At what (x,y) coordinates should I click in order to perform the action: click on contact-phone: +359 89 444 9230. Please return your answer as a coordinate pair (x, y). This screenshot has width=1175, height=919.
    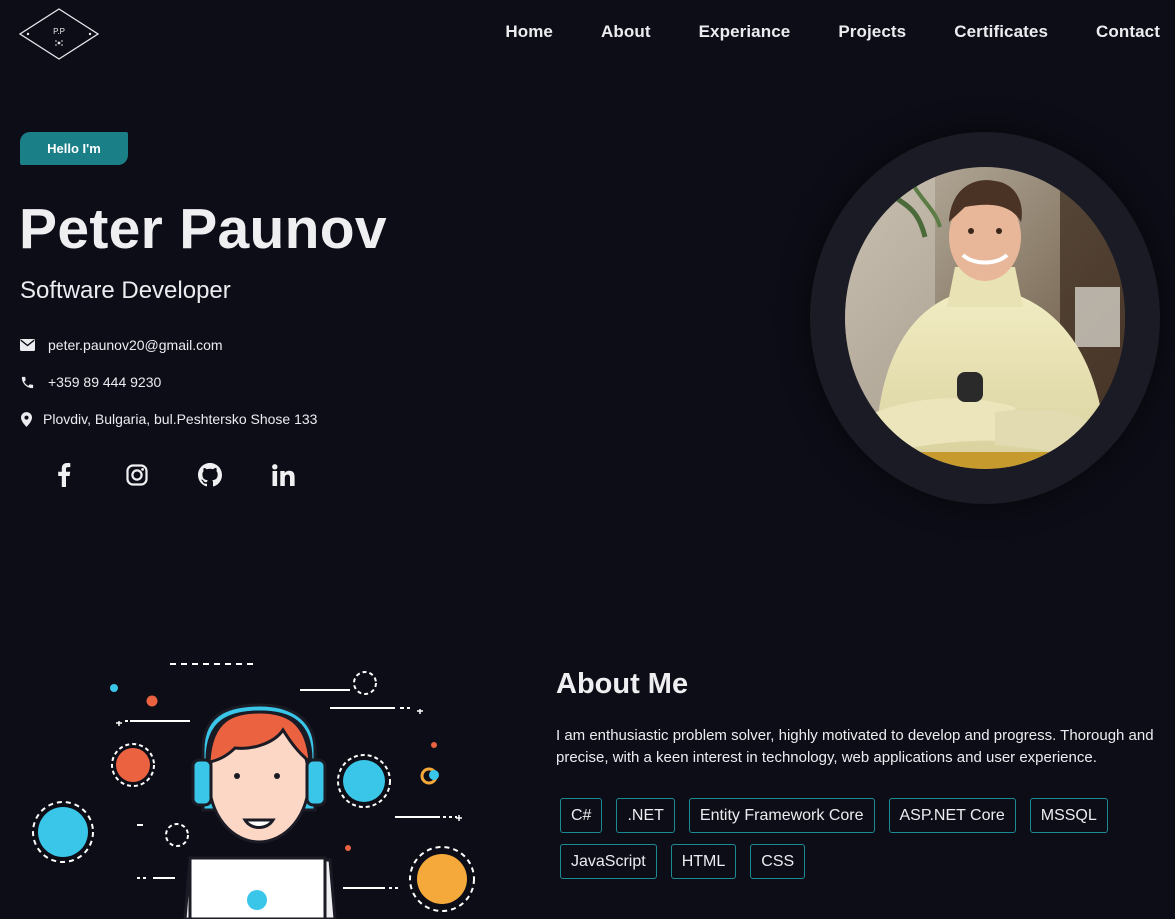
    Looking at the image, I should click on (90, 382).